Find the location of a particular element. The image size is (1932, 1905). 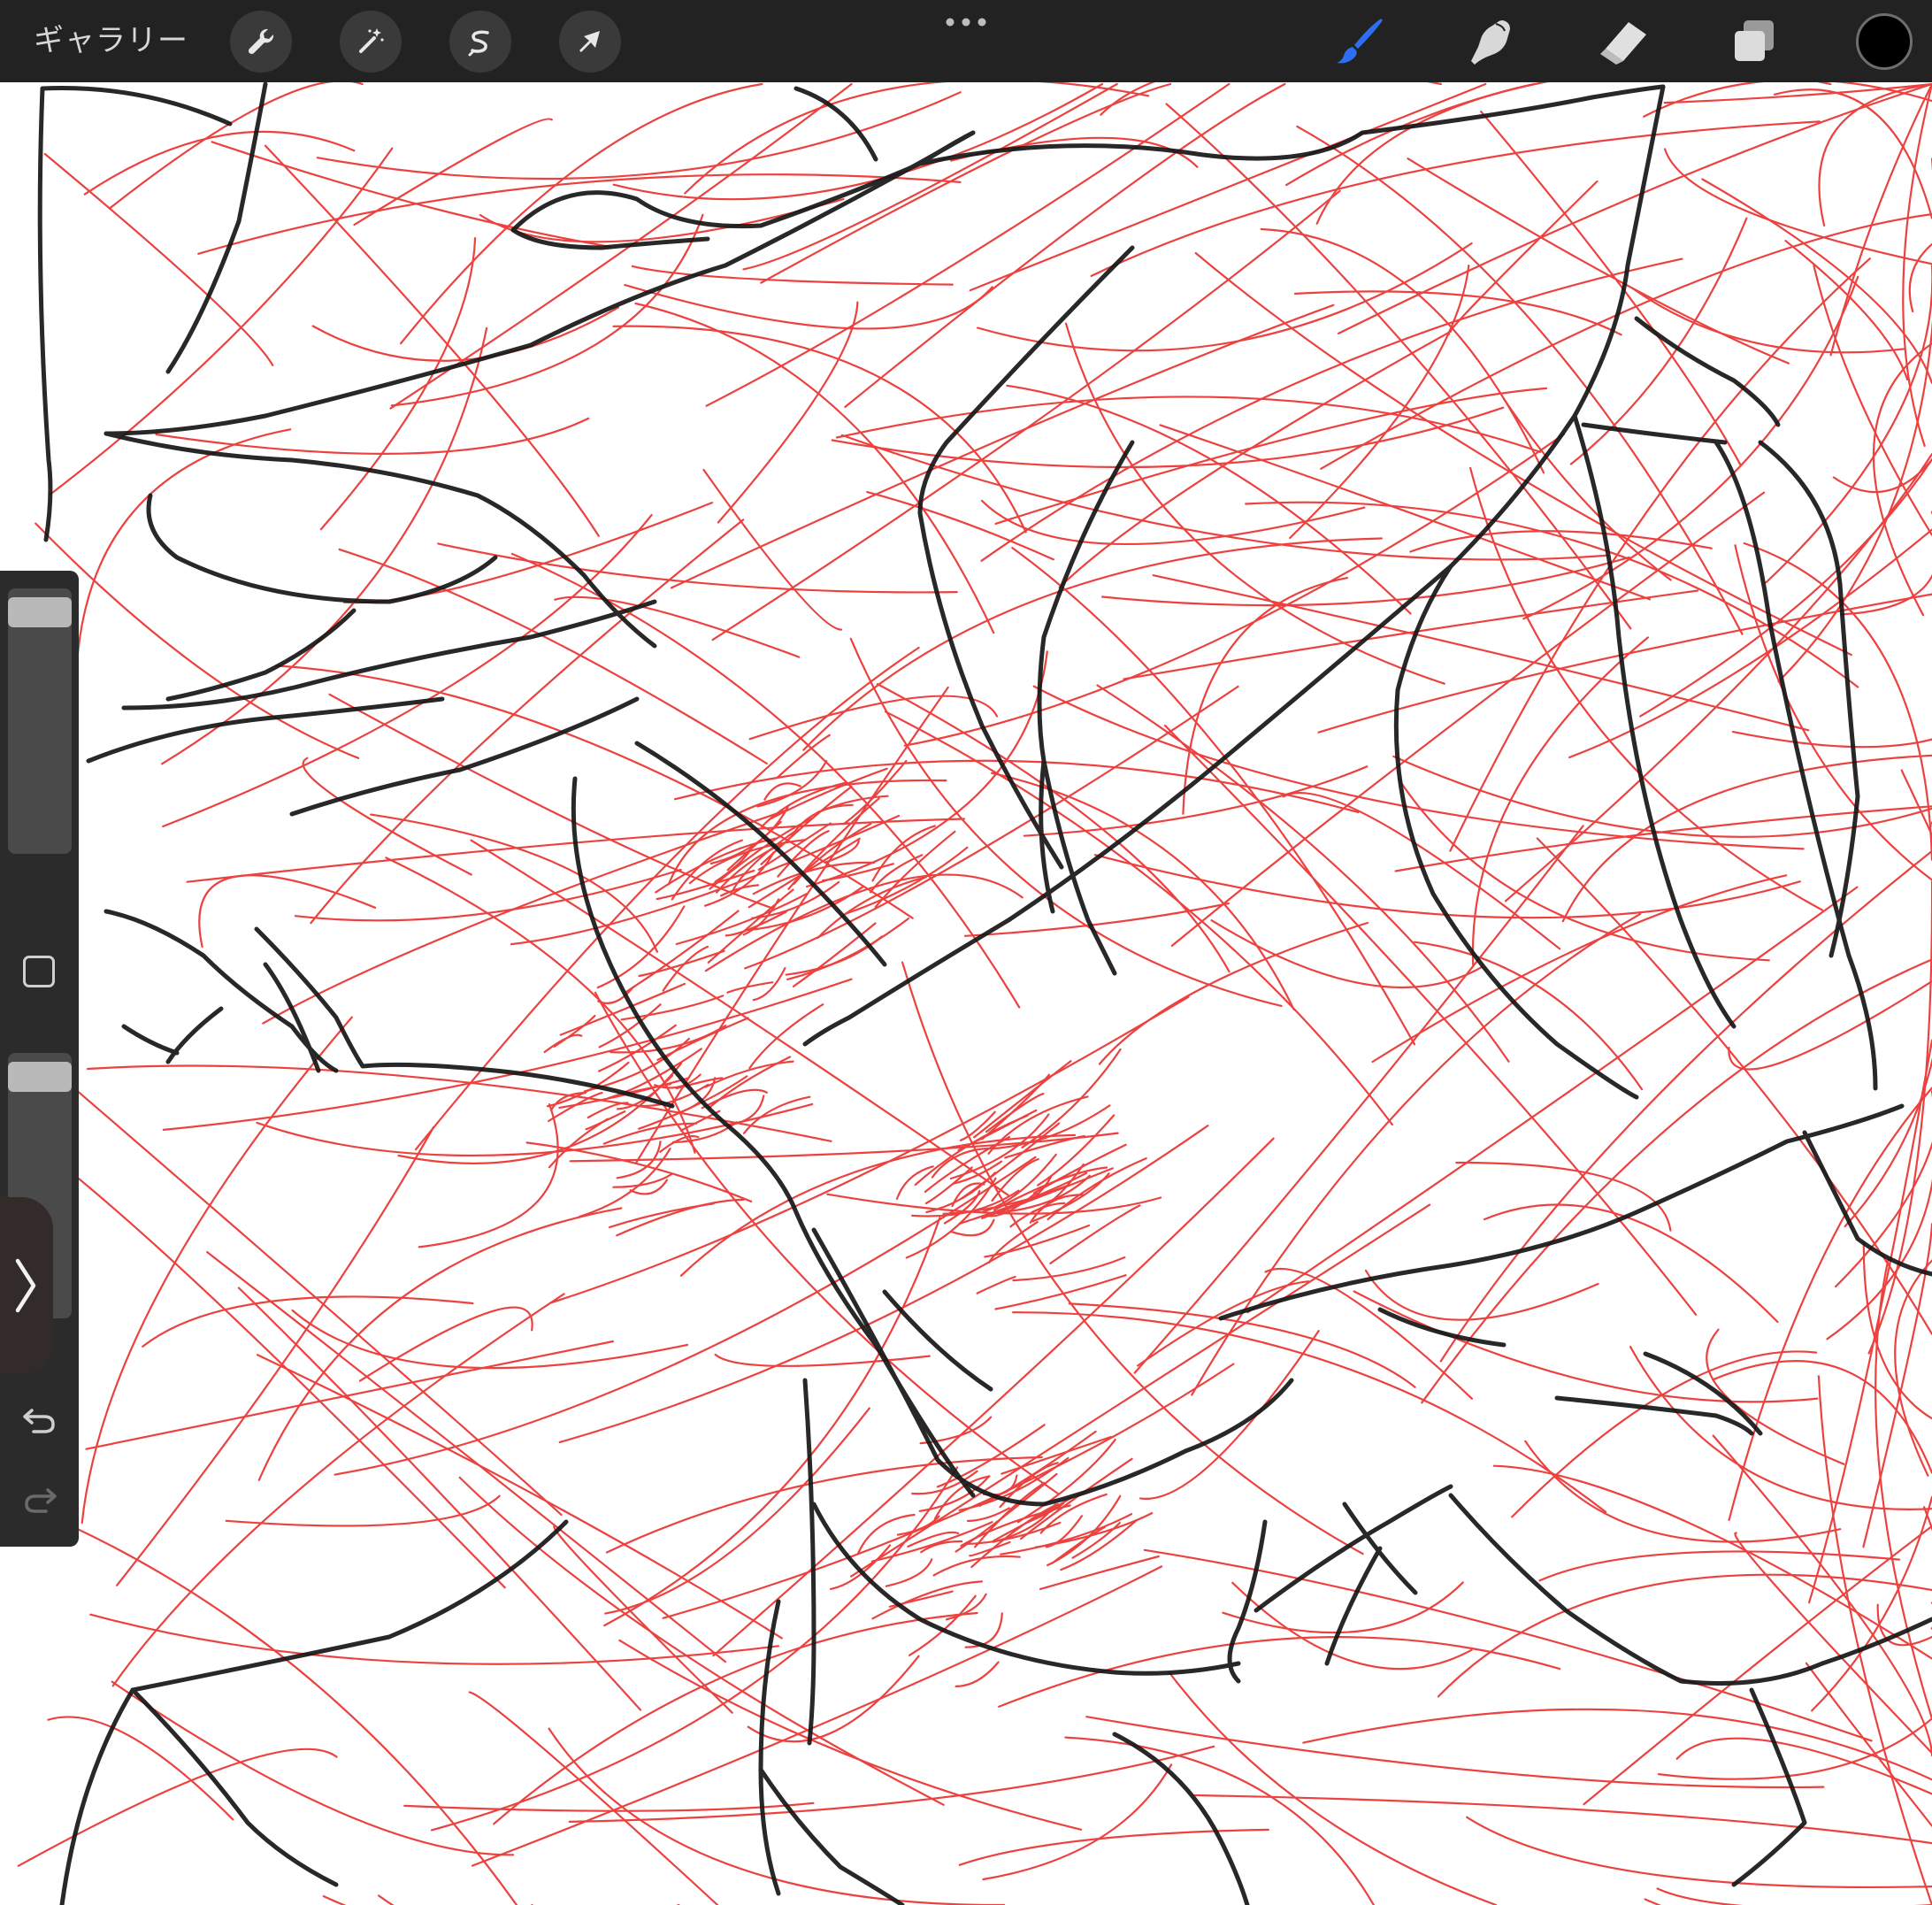

arrow-cursor-icon is located at coordinates (589, 41).